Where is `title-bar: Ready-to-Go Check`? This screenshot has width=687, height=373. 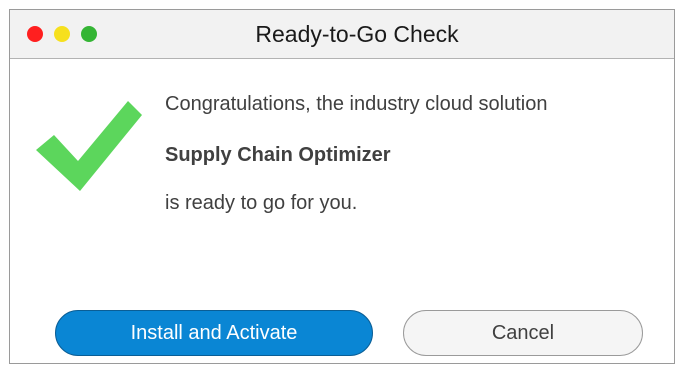
title-bar: Ready-to-Go Check is located at coordinates (342, 34).